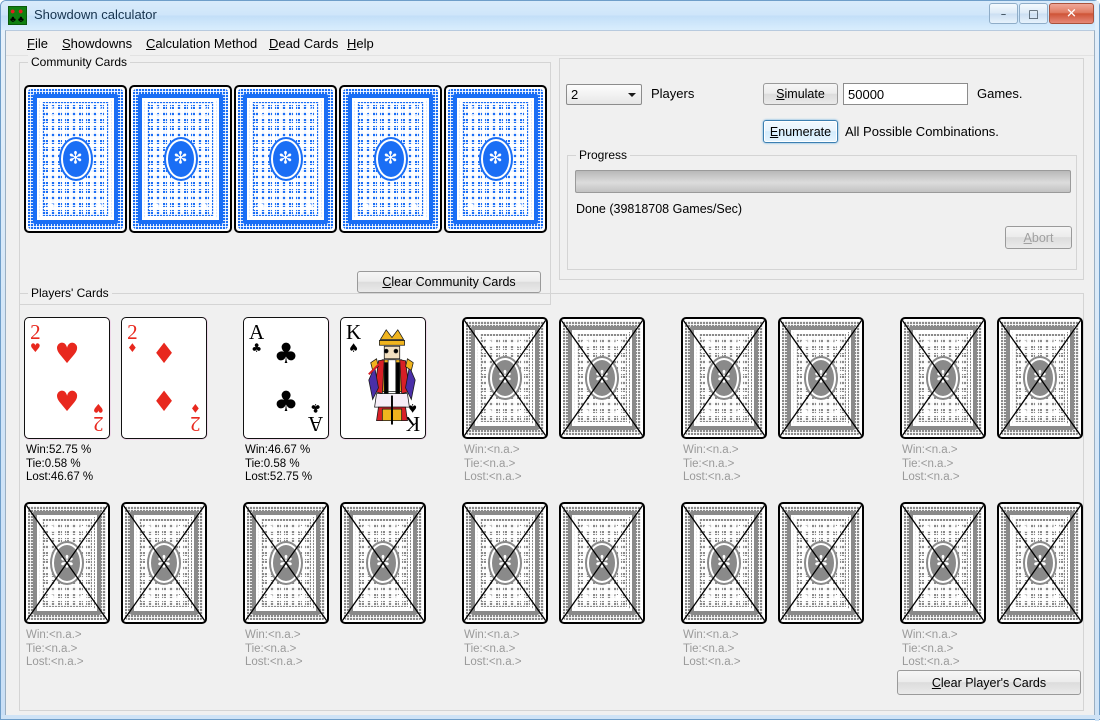 This screenshot has width=1100, height=721. I want to click on clear-community-label: lear Community Cards, so click(453, 282).